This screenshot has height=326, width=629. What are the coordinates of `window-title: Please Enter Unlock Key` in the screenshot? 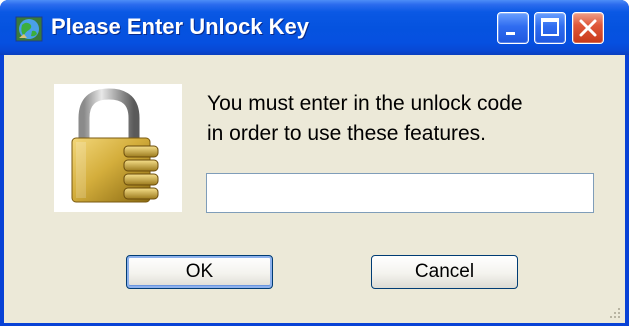 It's located at (180, 26).